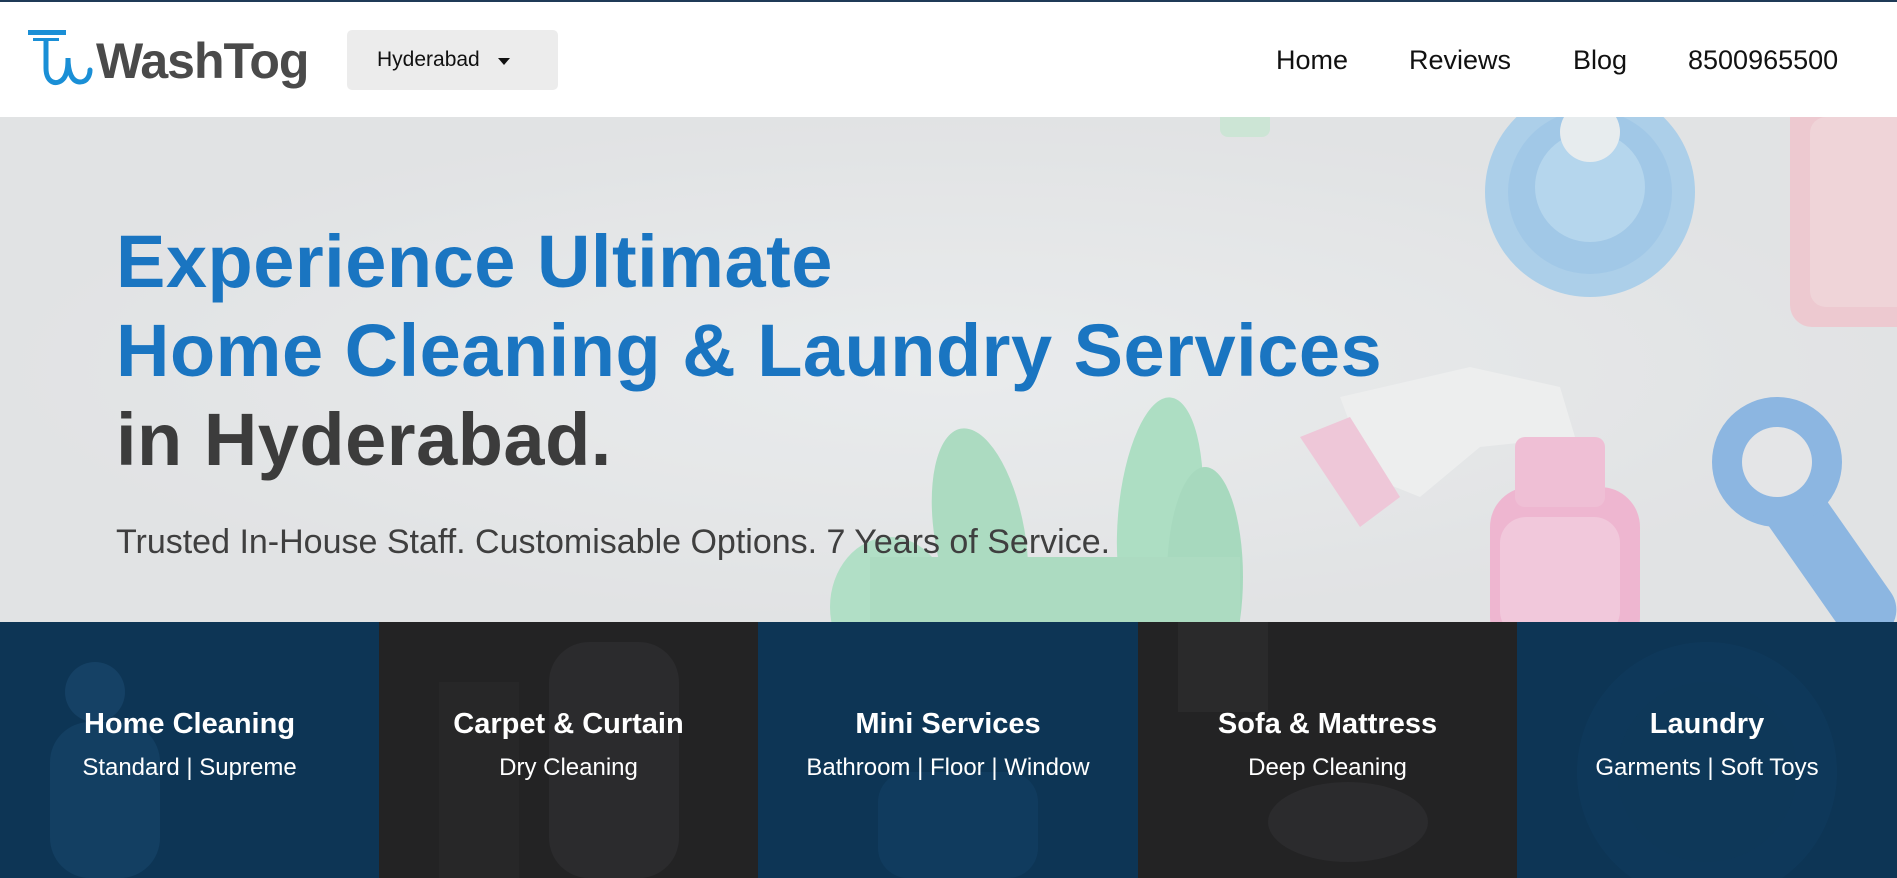 The width and height of the screenshot is (1897, 878). Describe the element at coordinates (1312, 60) in the screenshot. I see `nav-home-link: Home` at that location.